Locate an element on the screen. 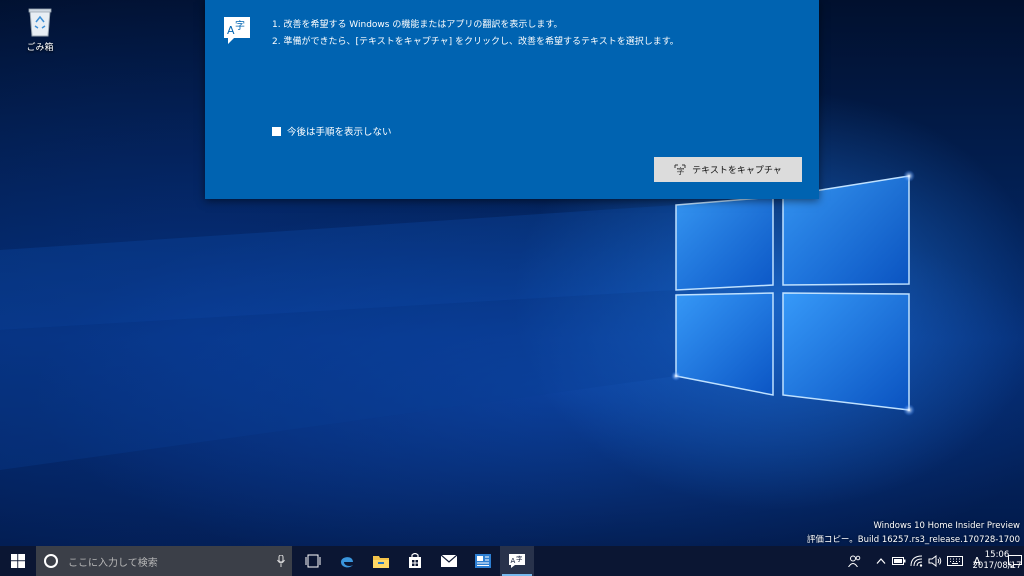 This screenshot has height=576, width=1024. task-view-button is located at coordinates (313, 561).